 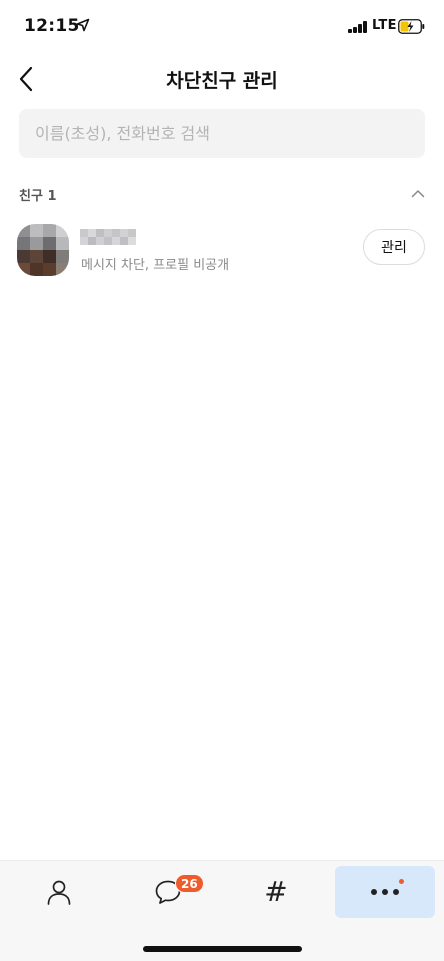 What do you see at coordinates (38, 196) in the screenshot?
I see `section-label: 친구 1` at bounding box center [38, 196].